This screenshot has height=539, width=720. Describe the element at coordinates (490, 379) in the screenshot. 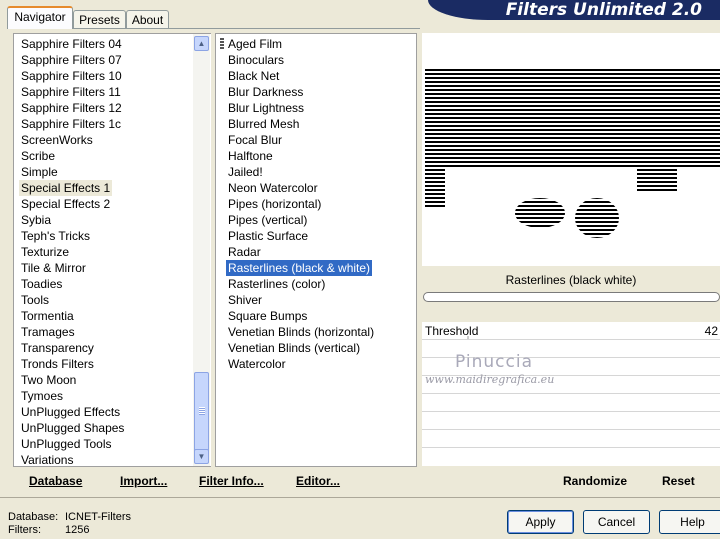

I see `watermark-url: www.maidiregrafica.eu` at that location.